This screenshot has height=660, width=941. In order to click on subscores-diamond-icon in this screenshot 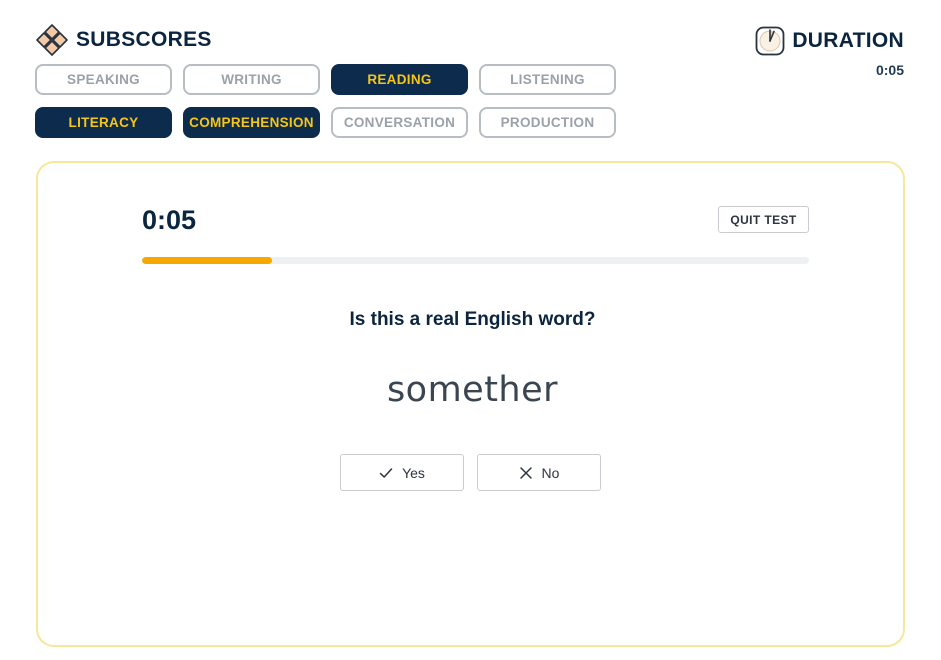, I will do `click(52, 40)`.